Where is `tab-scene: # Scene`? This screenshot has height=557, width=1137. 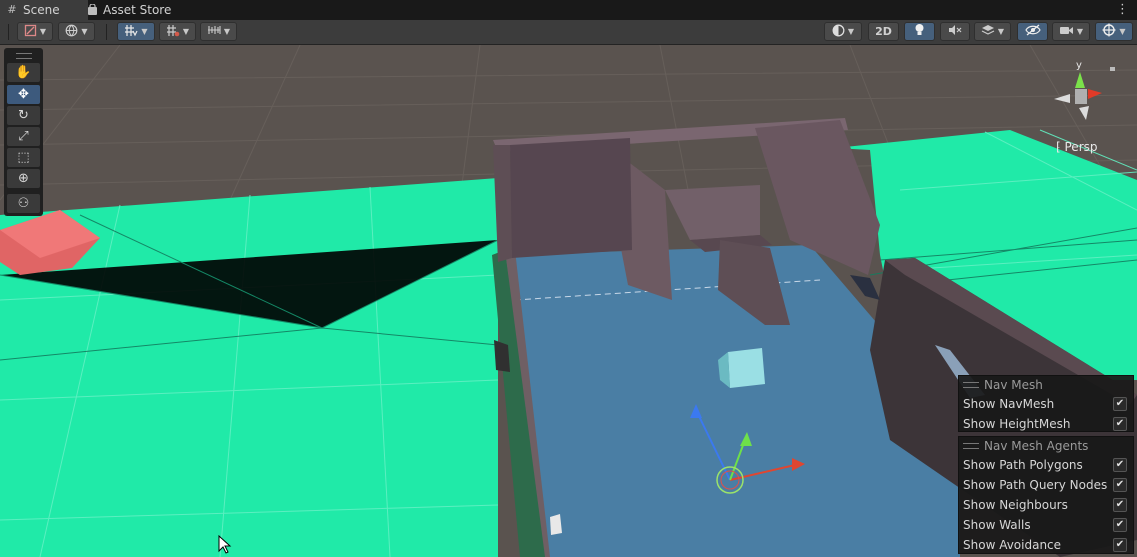 tab-scene: # Scene is located at coordinates (44, 10).